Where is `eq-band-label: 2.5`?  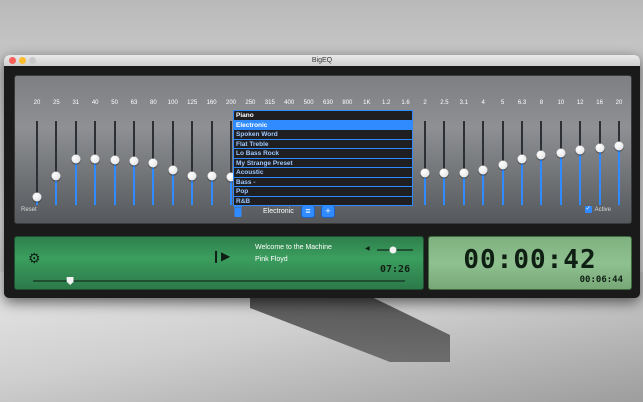 eq-band-label: 2.5 is located at coordinates (444, 103).